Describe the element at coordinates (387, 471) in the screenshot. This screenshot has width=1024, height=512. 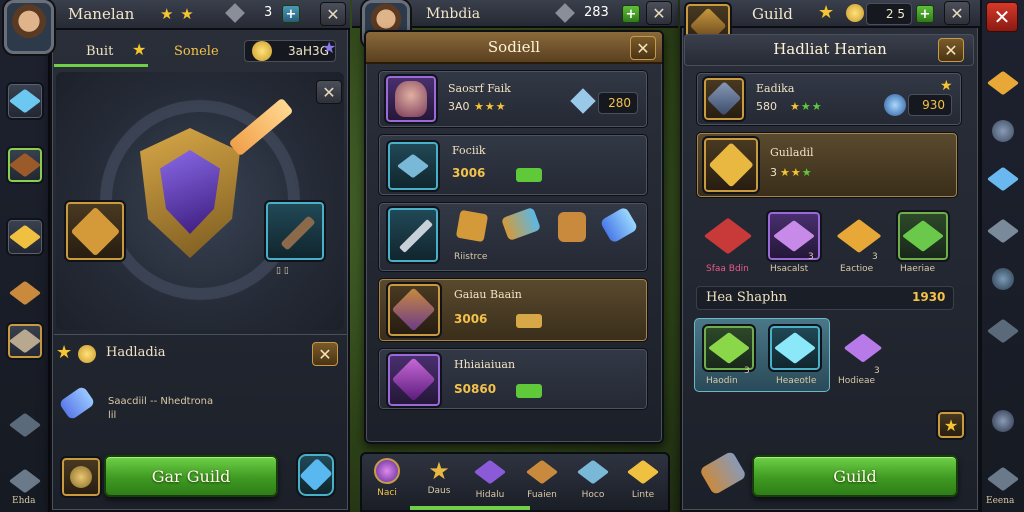
I see `nav-orb-icon` at that location.